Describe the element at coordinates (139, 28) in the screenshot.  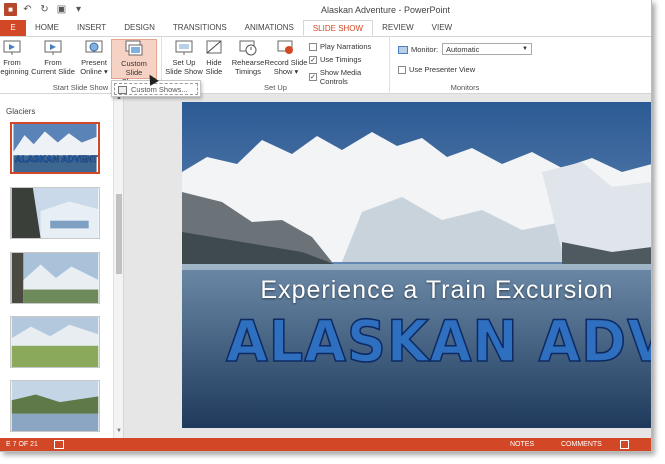
I see `tab-design: DESIGN` at that location.